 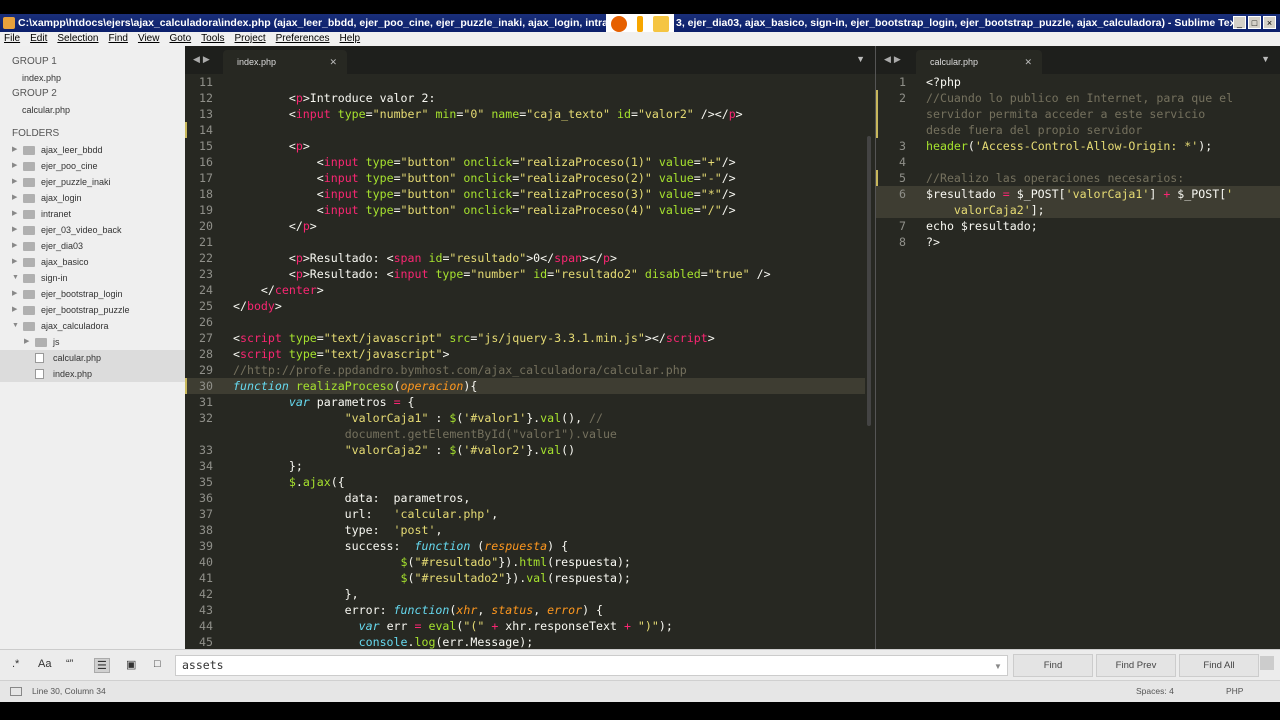 I want to click on code-line: 5 //Realizo las operaciones necesarios:, so click(x=1078, y=178).